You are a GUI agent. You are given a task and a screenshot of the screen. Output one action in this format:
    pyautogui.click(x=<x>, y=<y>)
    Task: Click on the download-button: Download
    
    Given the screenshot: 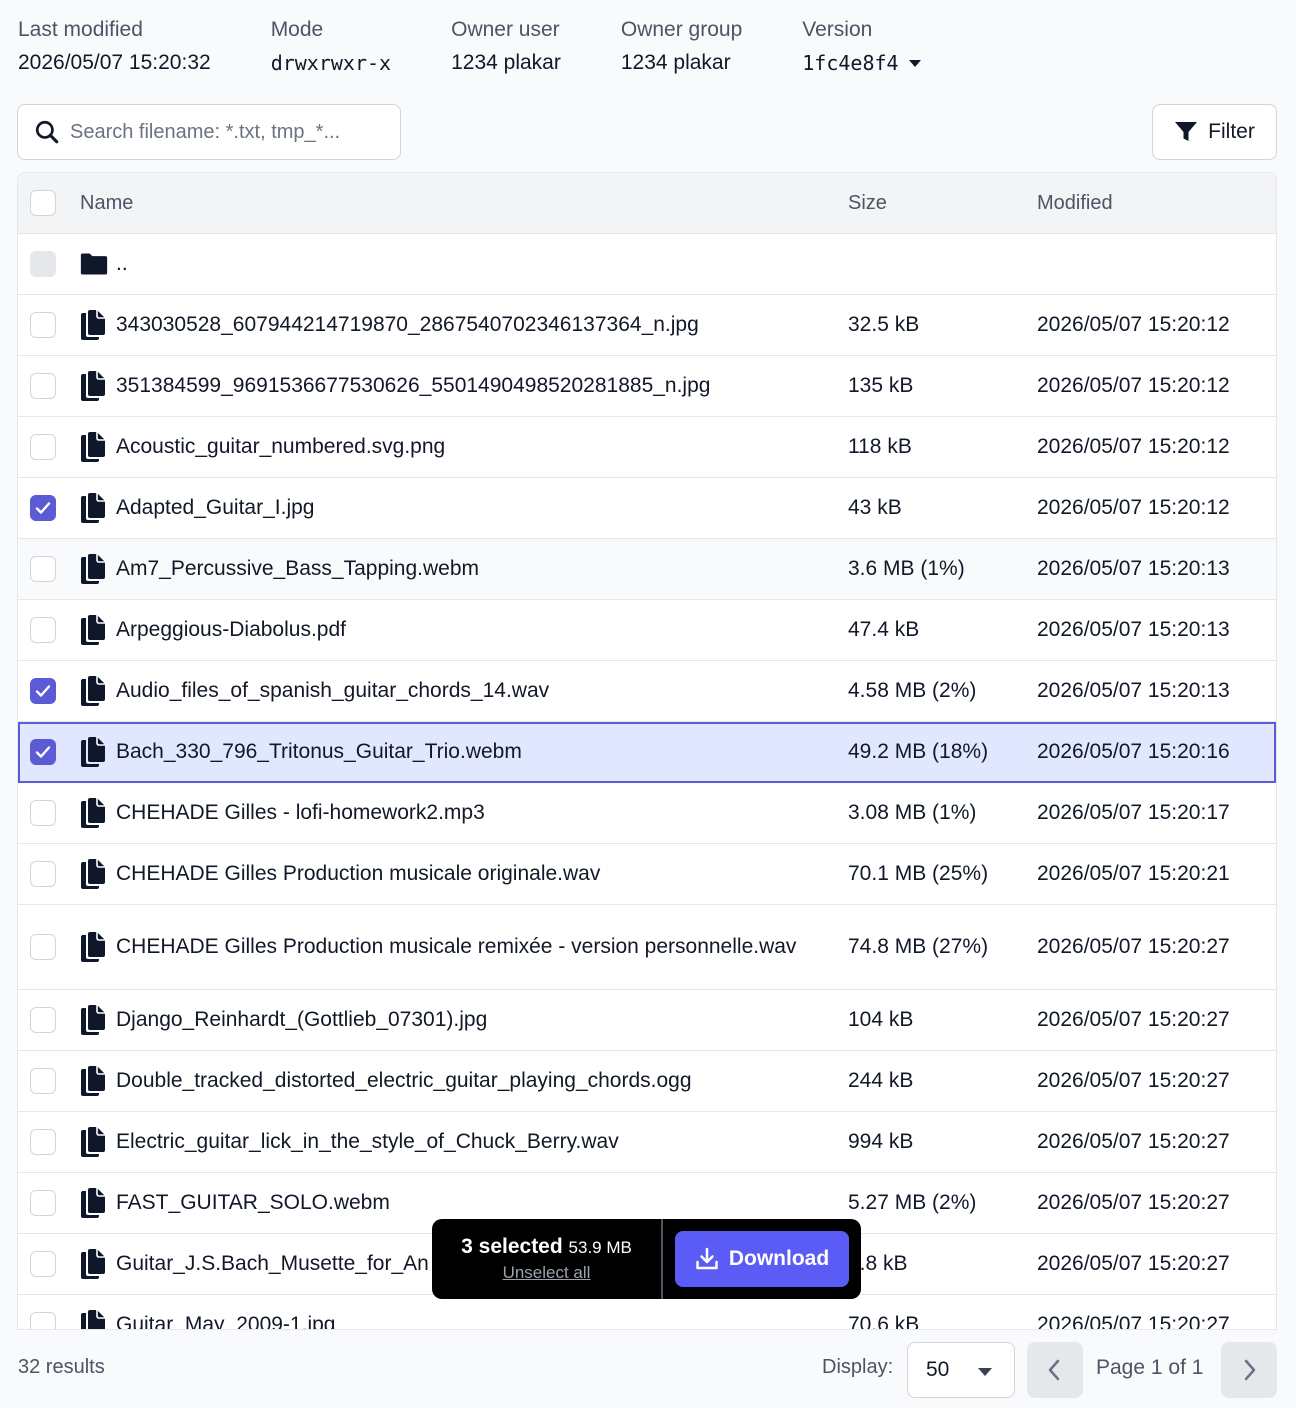 What is the action you would take?
    pyautogui.click(x=762, y=1259)
    